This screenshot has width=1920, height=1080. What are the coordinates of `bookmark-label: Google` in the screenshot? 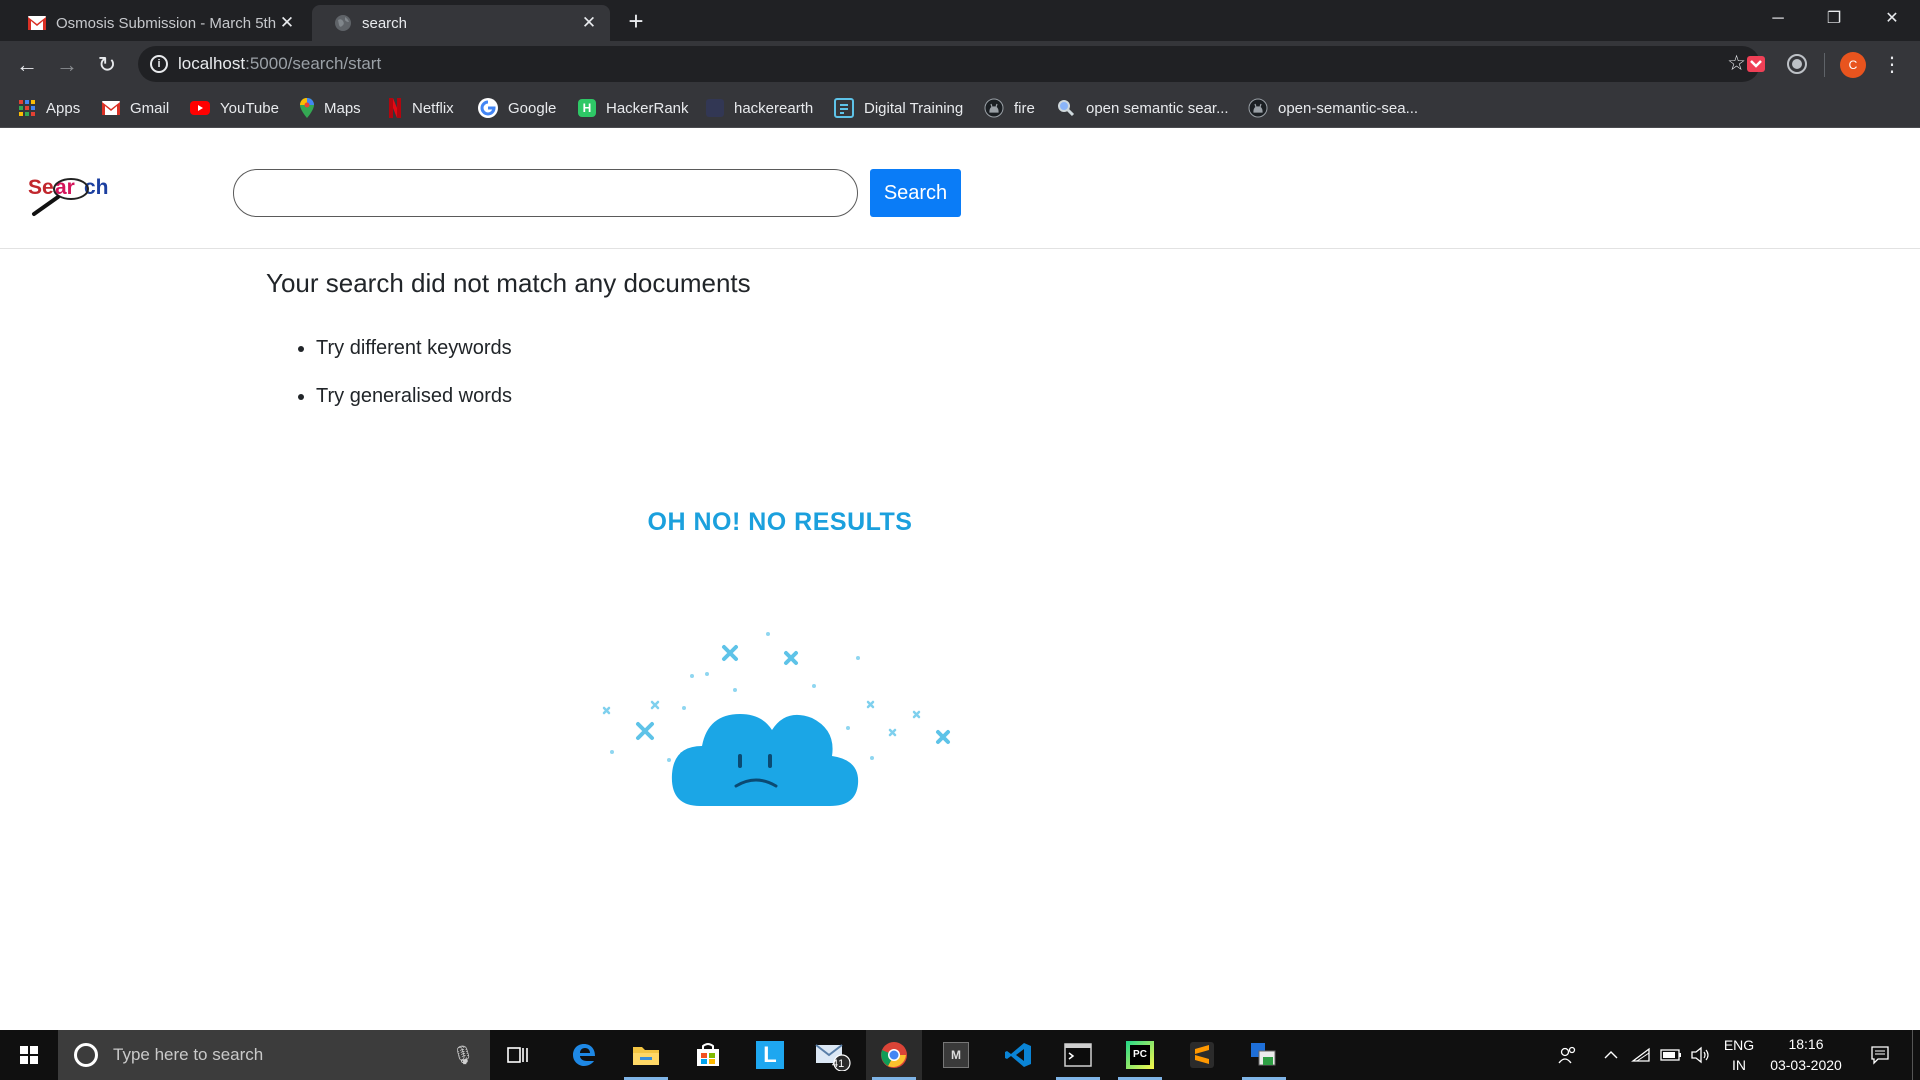 It's located at (532, 108).